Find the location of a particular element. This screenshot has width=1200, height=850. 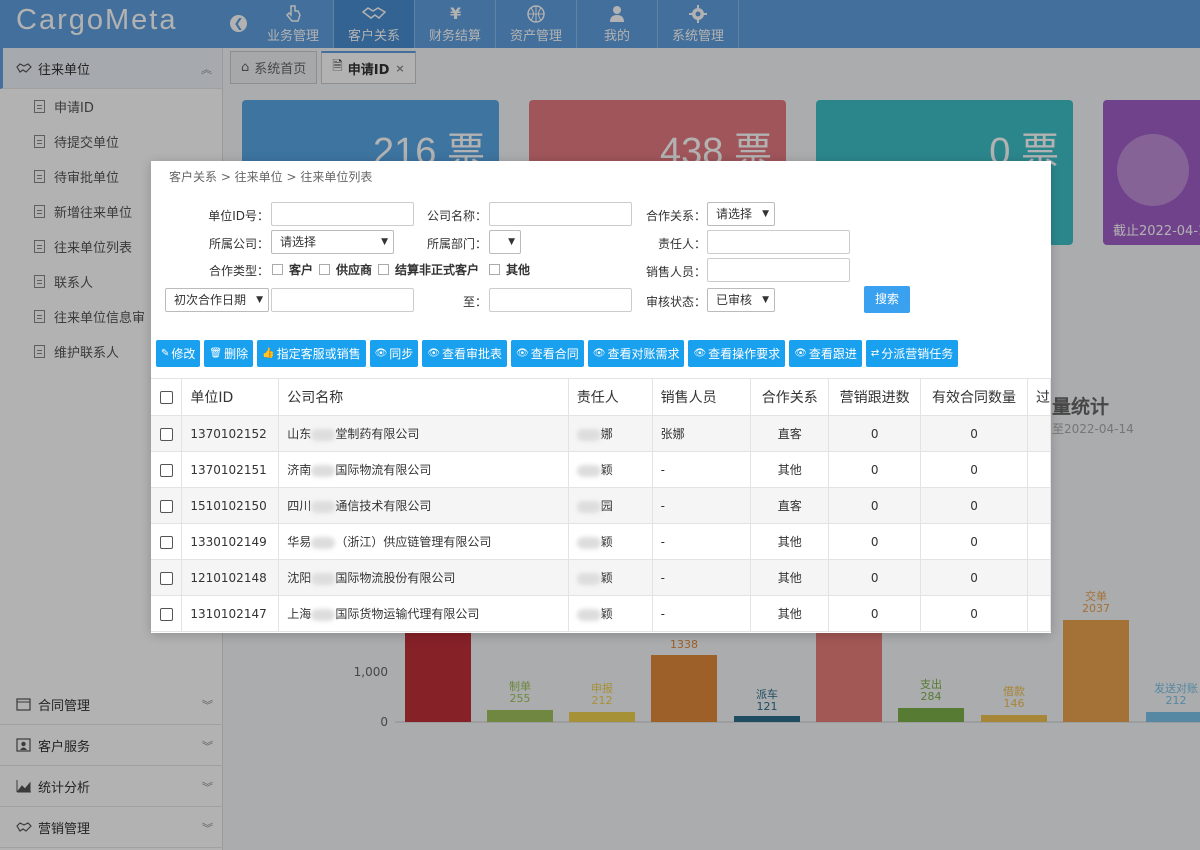

company-name-label: 公司名称： is located at coordinates (456, 216).